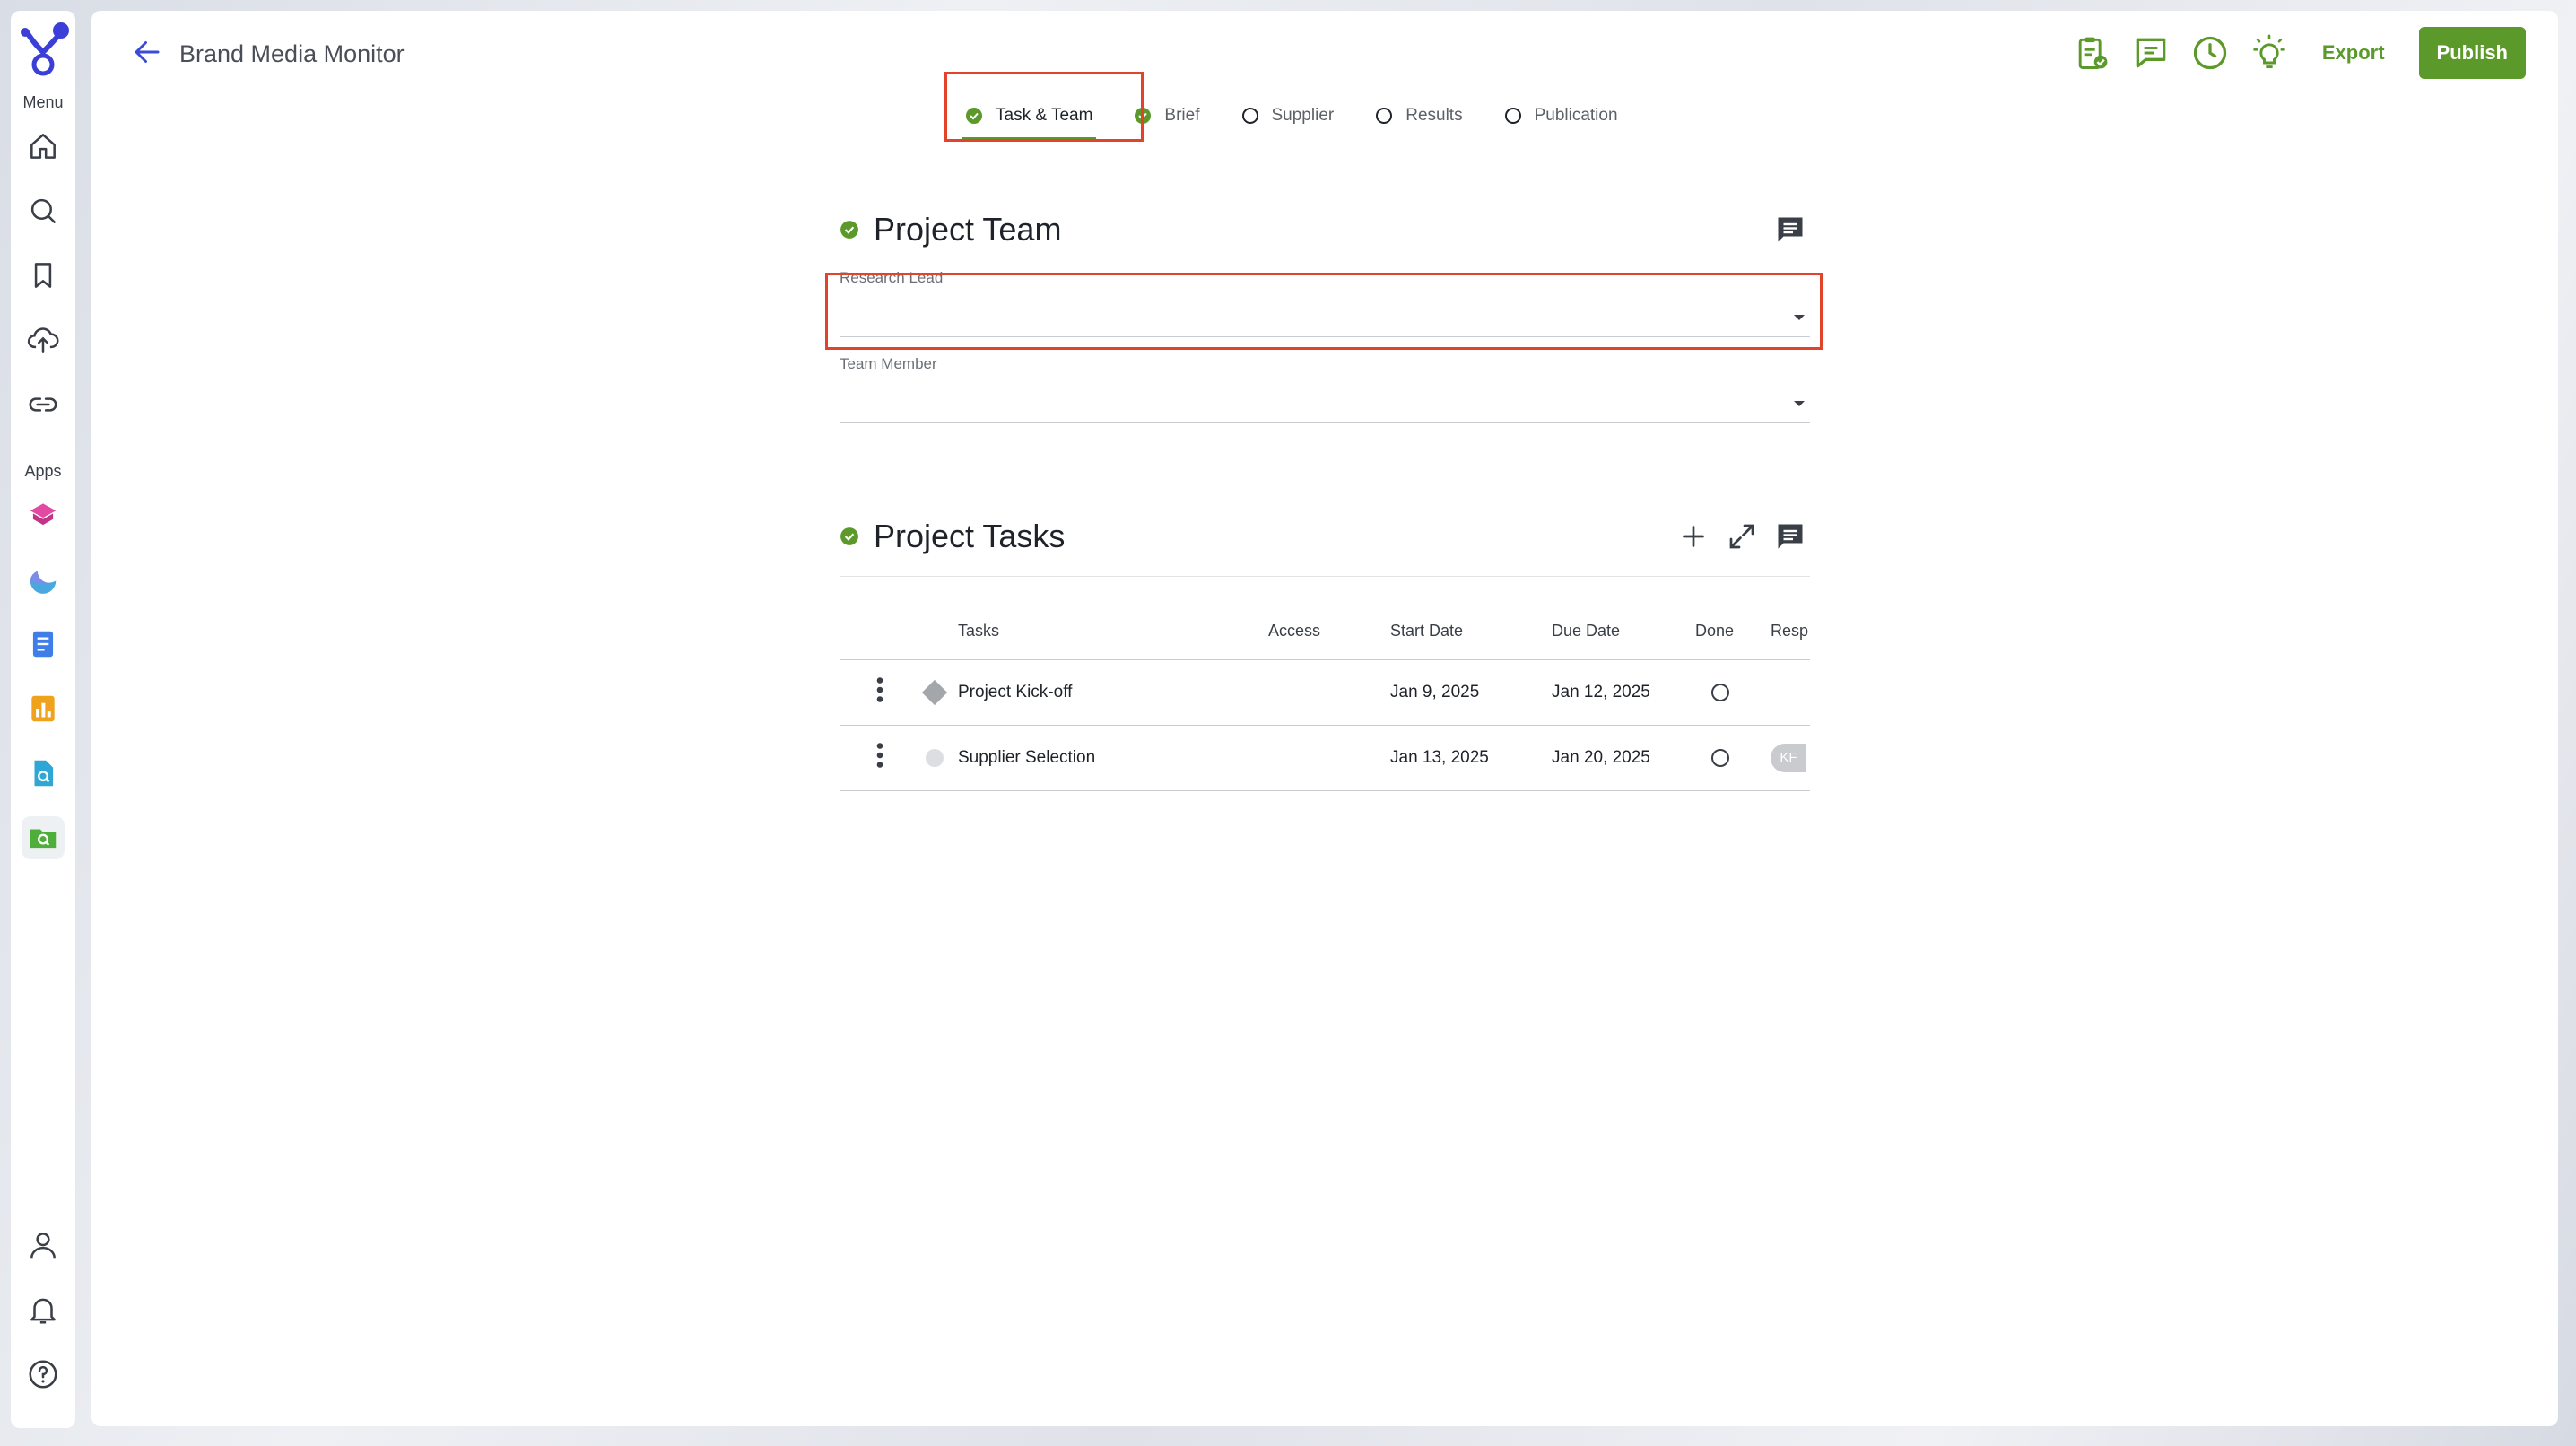 This screenshot has height=1446, width=2576. What do you see at coordinates (1044, 107) in the screenshot?
I see `highlight-tab-task-team` at bounding box center [1044, 107].